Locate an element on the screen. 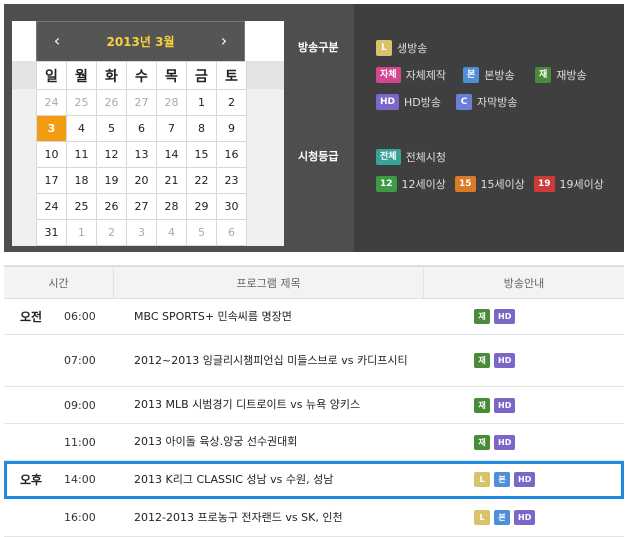 The height and width of the screenshot is (537, 627). program-title: MBC SPORTS+ 민속씨름 명장면 is located at coordinates (269, 316).